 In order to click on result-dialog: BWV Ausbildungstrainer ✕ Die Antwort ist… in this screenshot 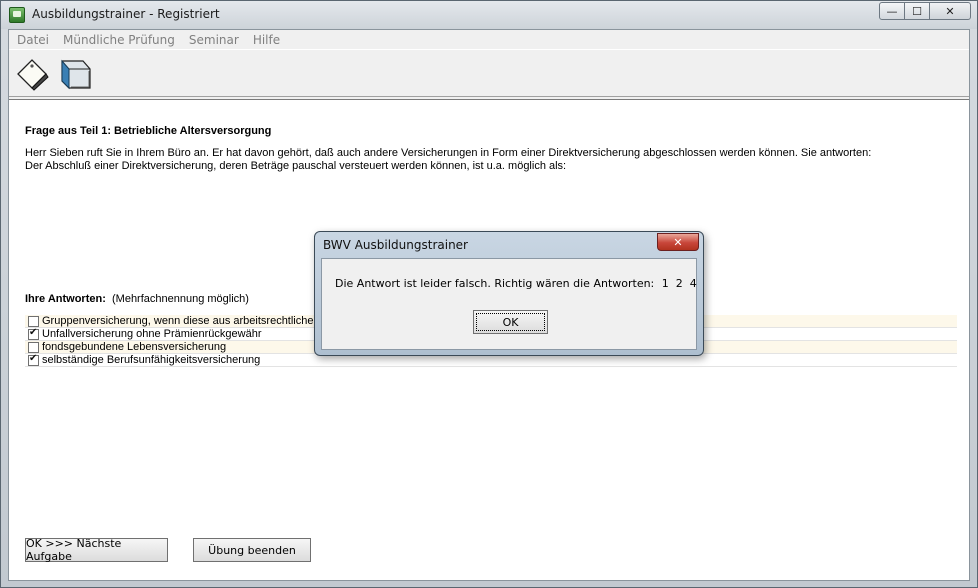, I will do `click(509, 293)`.